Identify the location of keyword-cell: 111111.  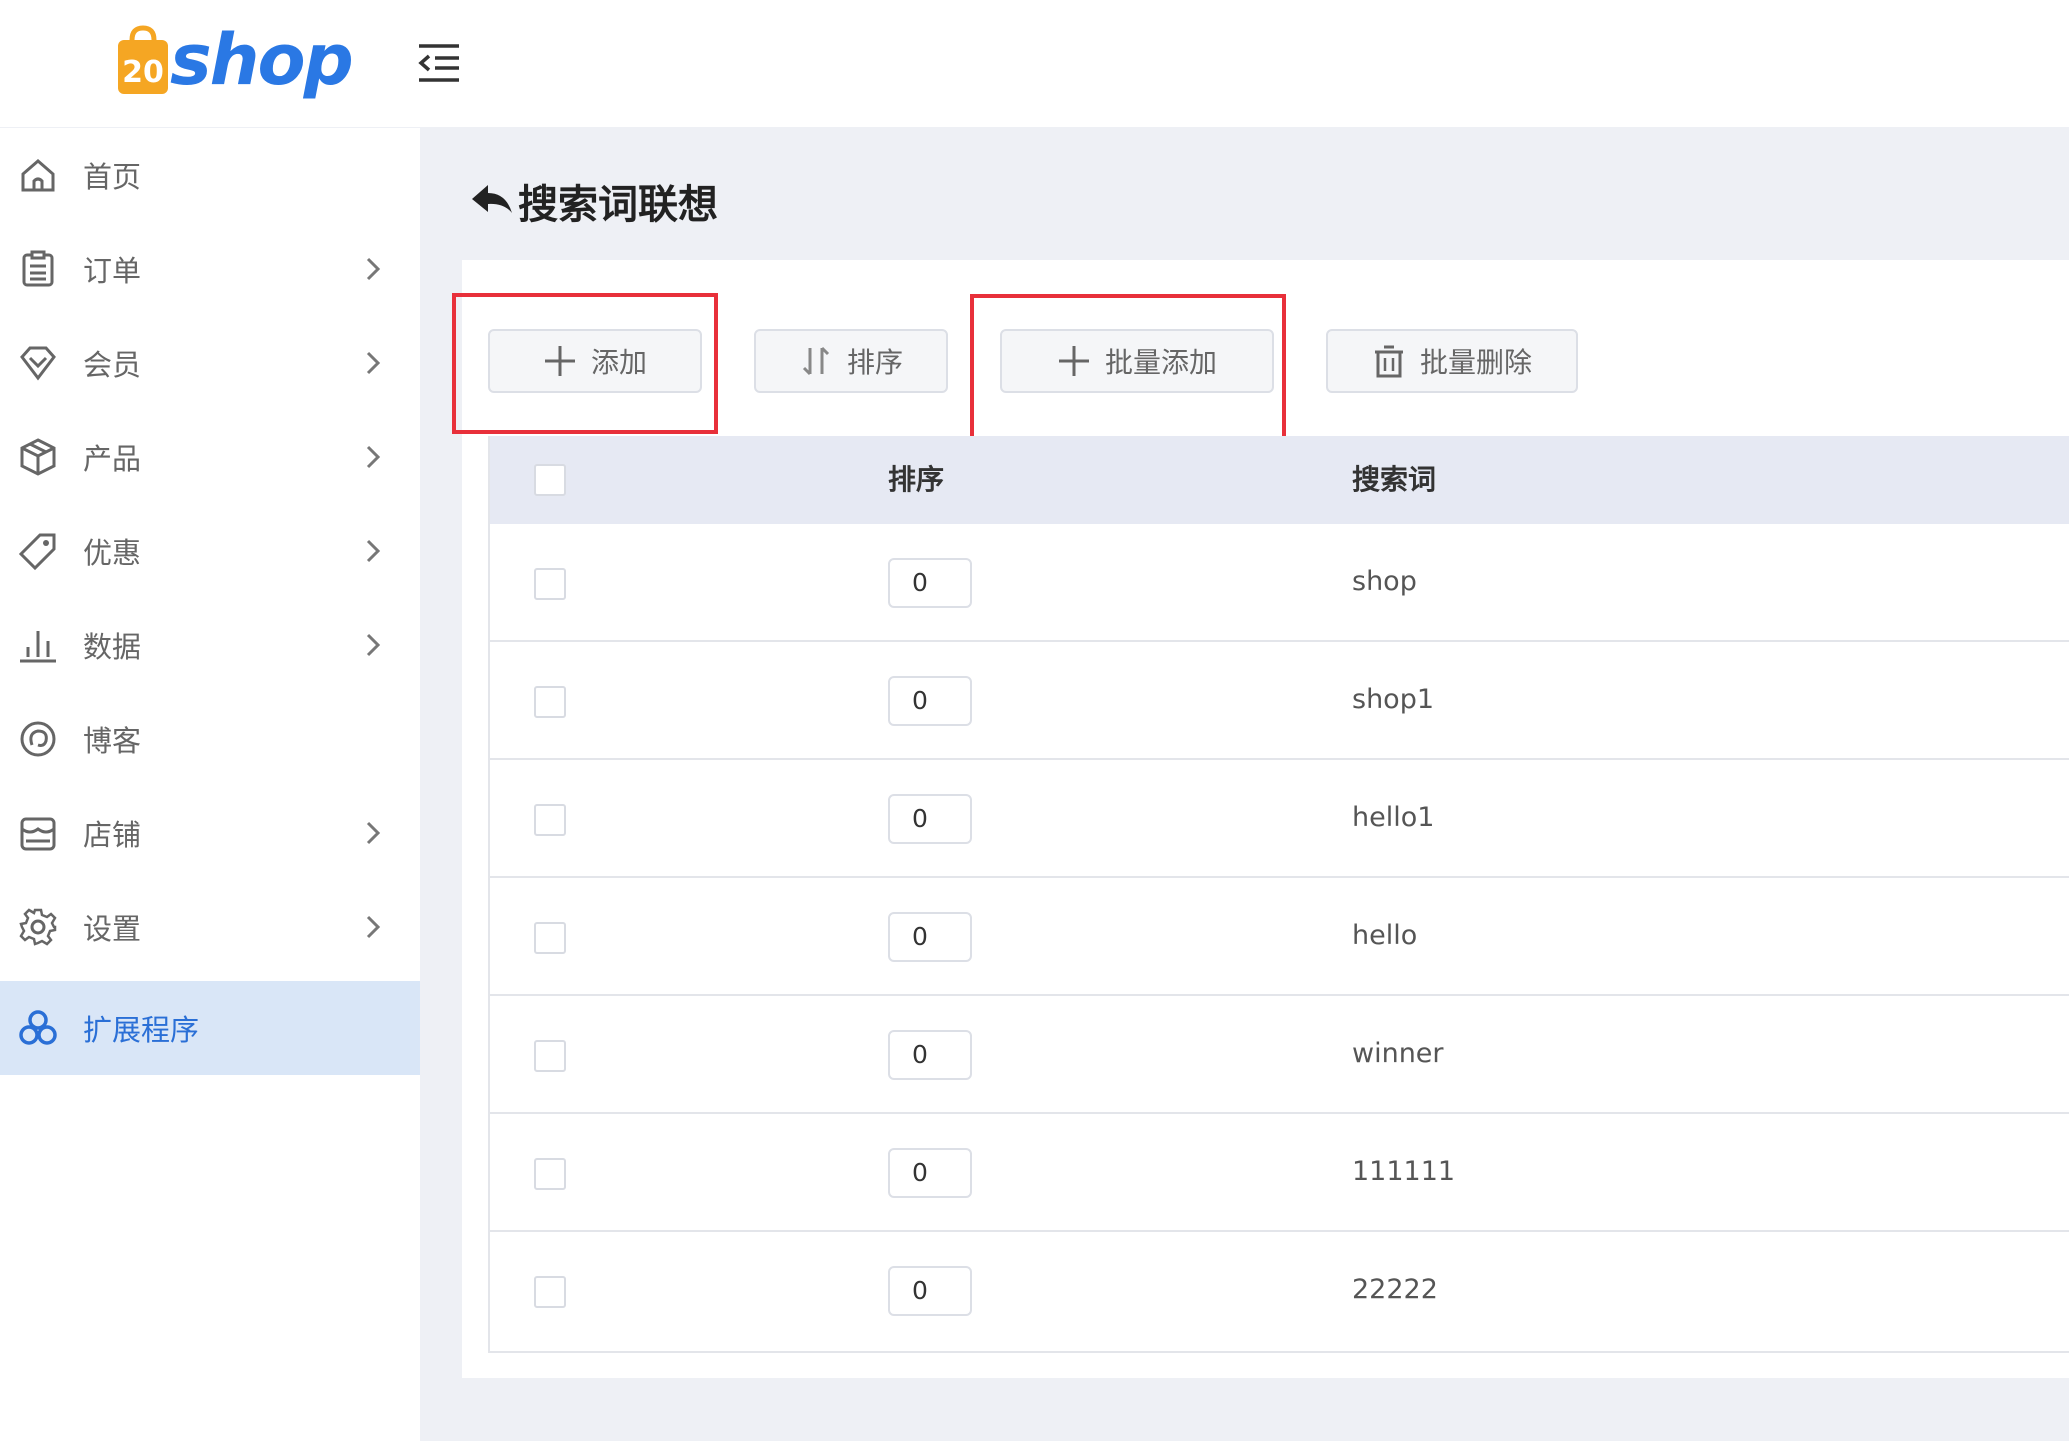
(1404, 1171).